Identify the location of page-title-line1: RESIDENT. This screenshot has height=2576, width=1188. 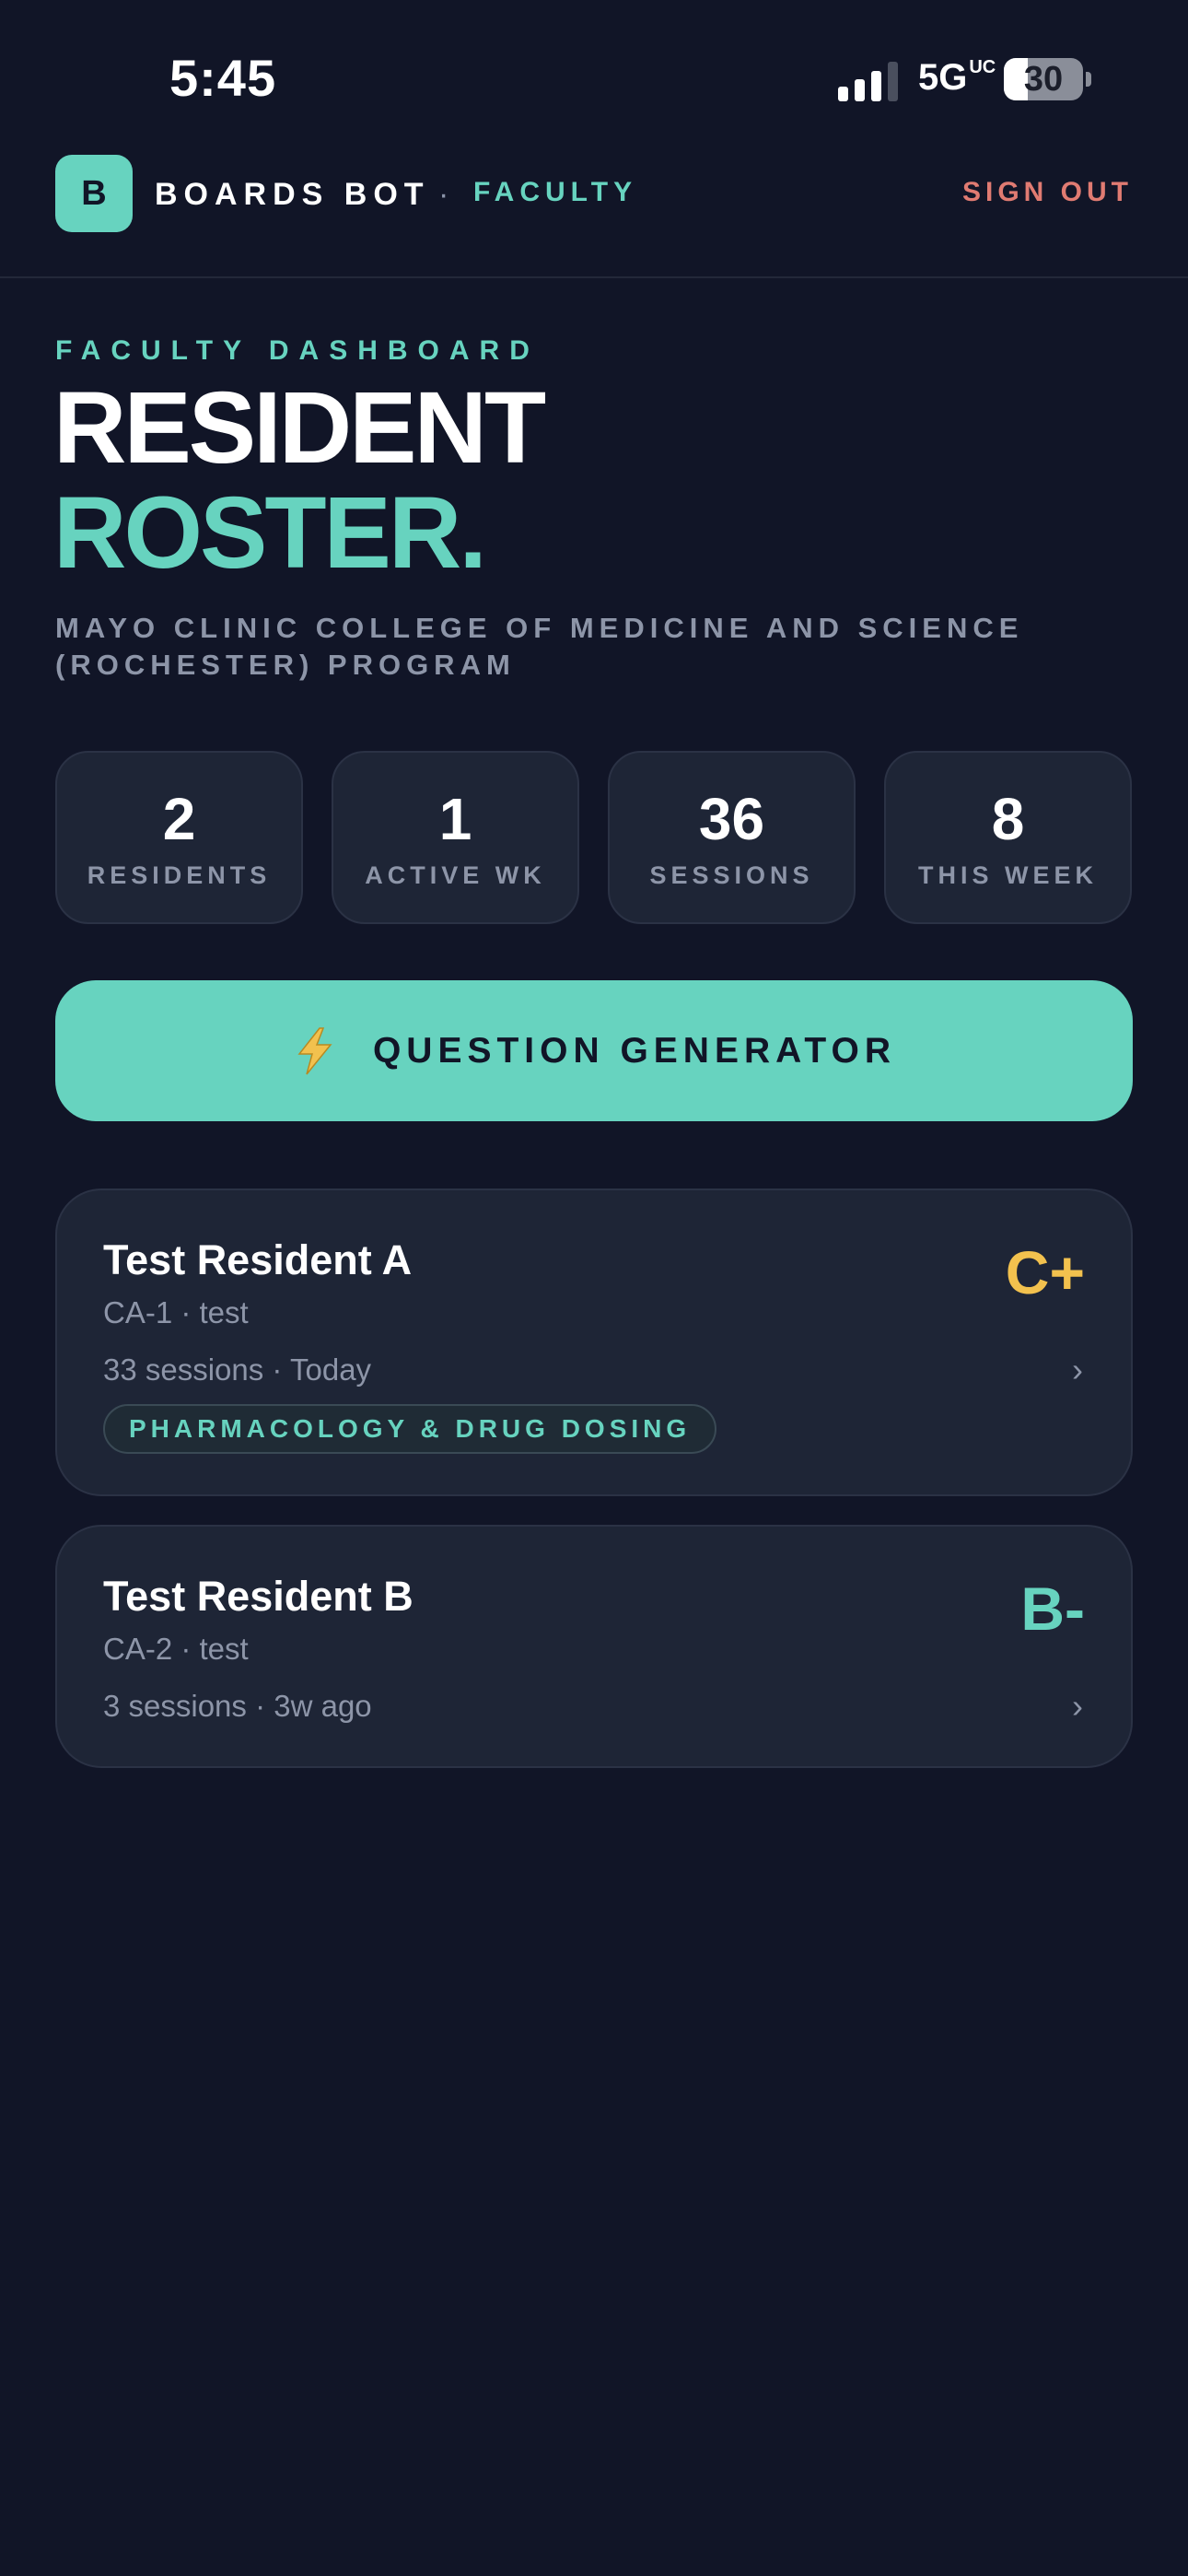
(299, 428).